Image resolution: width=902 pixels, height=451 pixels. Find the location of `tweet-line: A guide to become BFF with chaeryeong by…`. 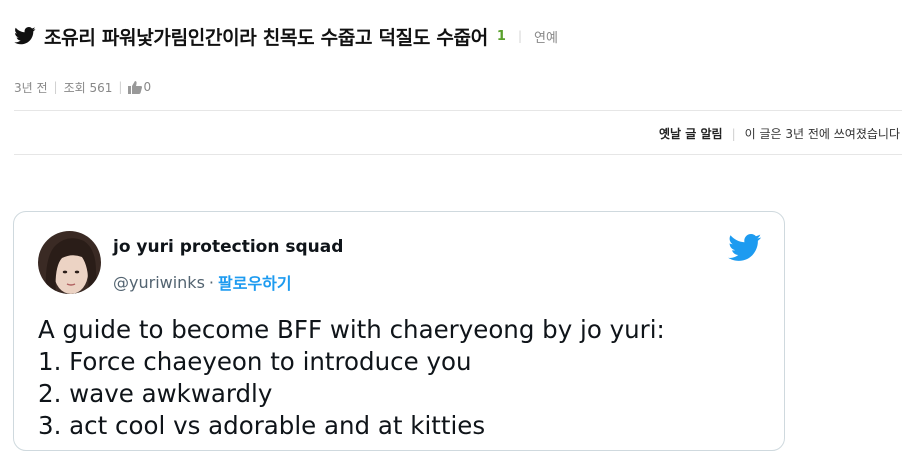

tweet-line: A guide to become BFF with chaeryeong by… is located at coordinates (351, 329).